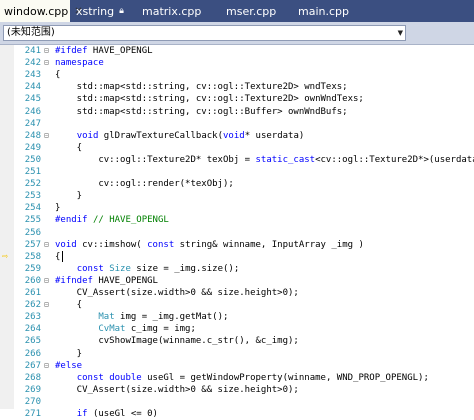 The width and height of the screenshot is (474, 420). Describe the element at coordinates (32, 135) in the screenshot. I see `line-number: 248` at that location.